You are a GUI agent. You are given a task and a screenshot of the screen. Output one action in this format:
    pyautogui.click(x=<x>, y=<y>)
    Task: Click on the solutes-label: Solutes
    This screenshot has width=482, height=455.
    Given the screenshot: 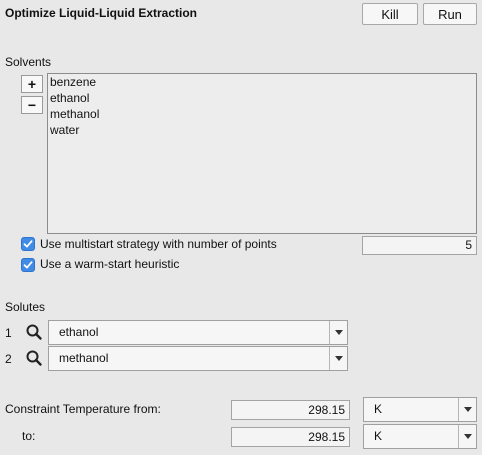 What is the action you would take?
    pyautogui.click(x=25, y=307)
    